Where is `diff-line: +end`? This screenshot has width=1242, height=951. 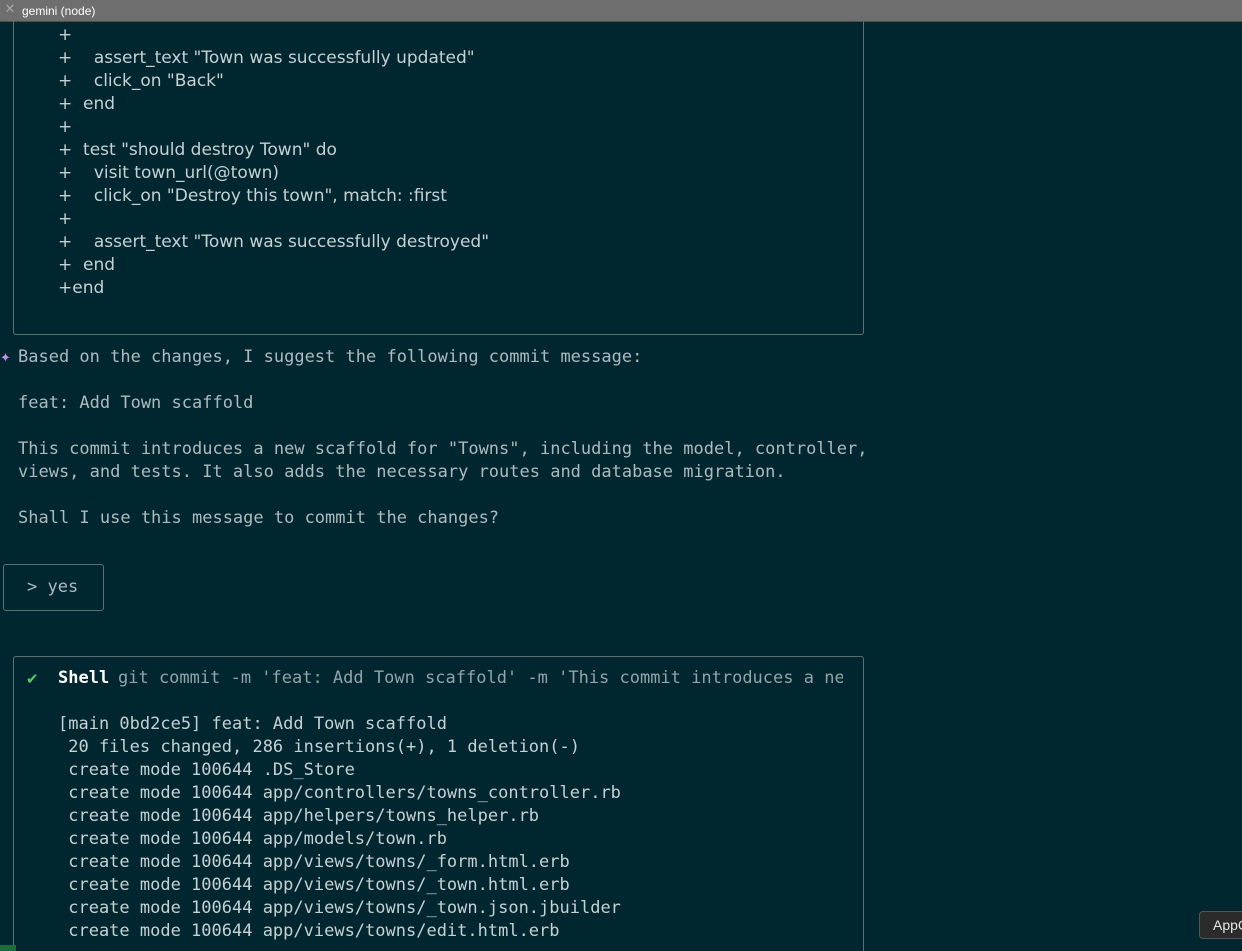 diff-line: +end is located at coordinates (81, 288).